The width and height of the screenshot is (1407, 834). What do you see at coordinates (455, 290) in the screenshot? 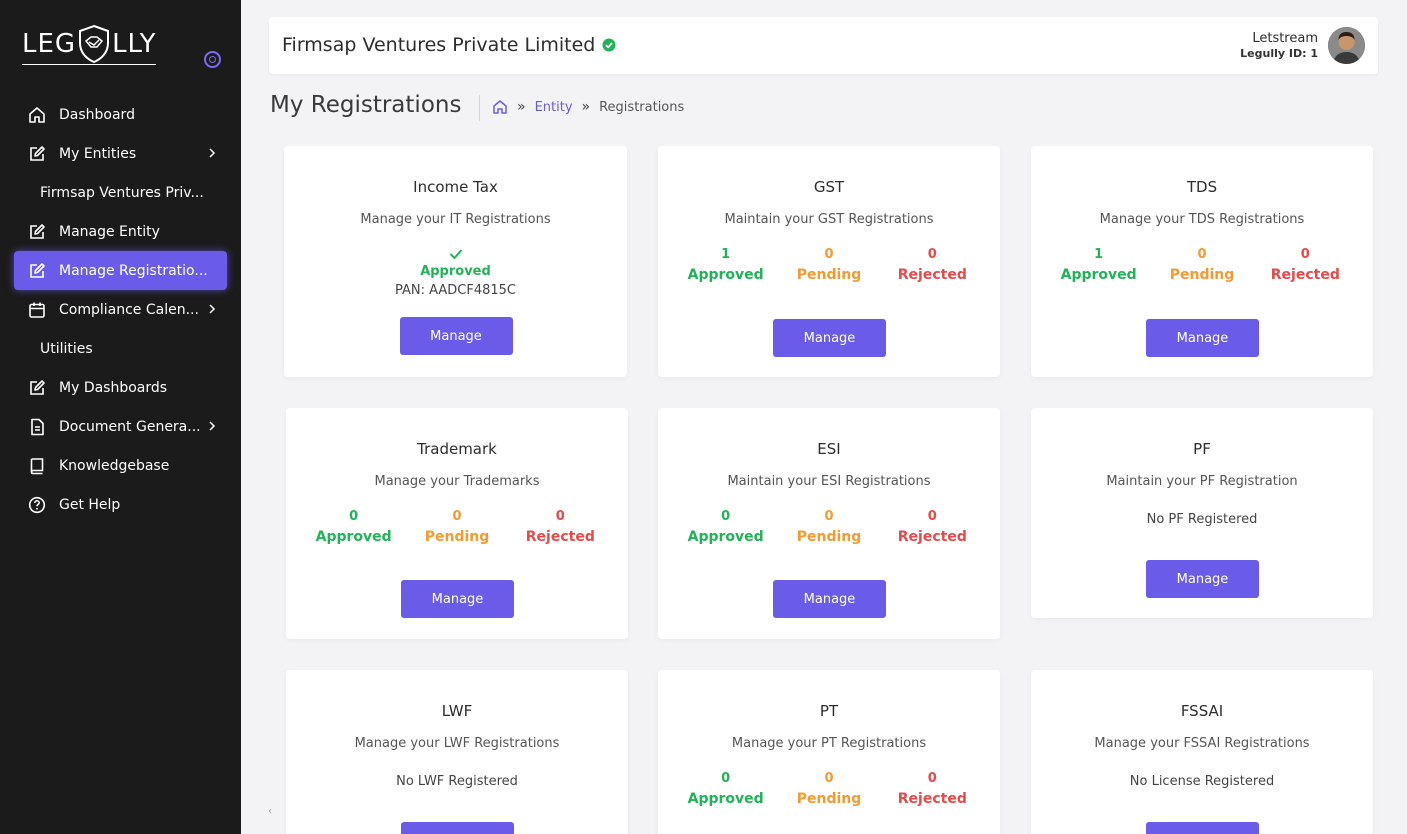
I see `pan-number: PAN: AADCF4815C` at bounding box center [455, 290].